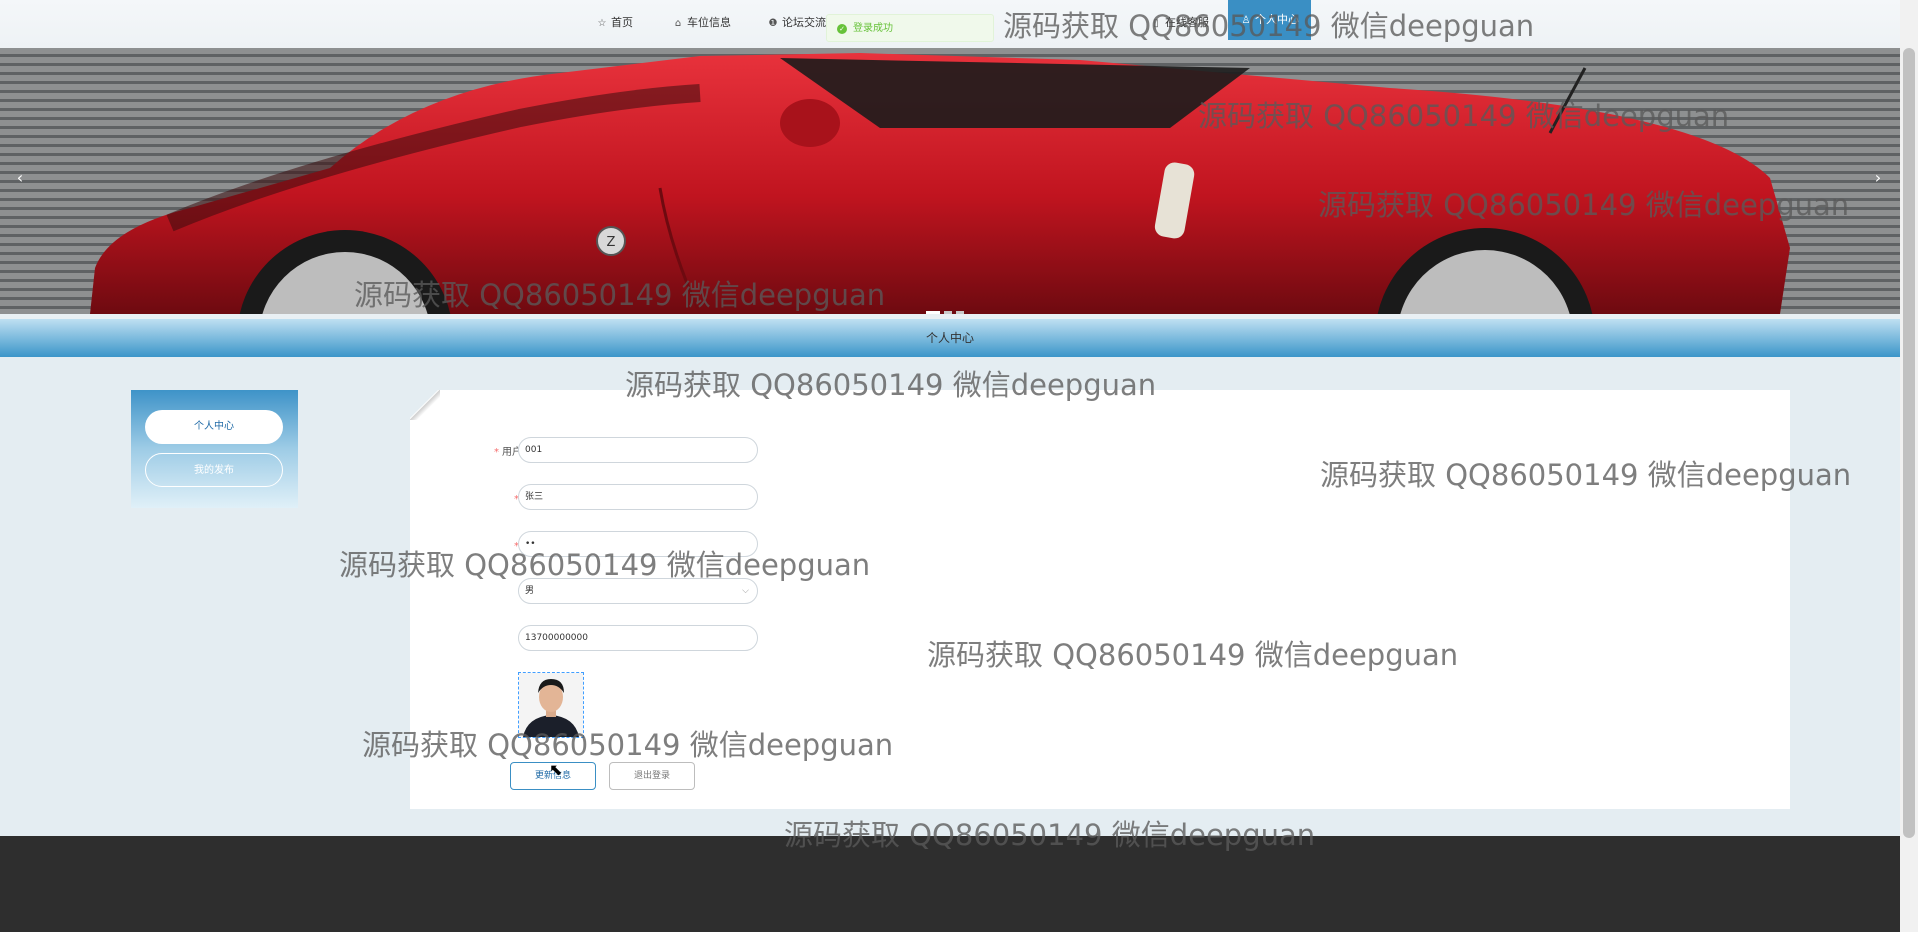 This screenshot has height=932, width=1918. Describe the element at coordinates (745, 591) in the screenshot. I see `chevron-down-icon: ⌵` at that location.